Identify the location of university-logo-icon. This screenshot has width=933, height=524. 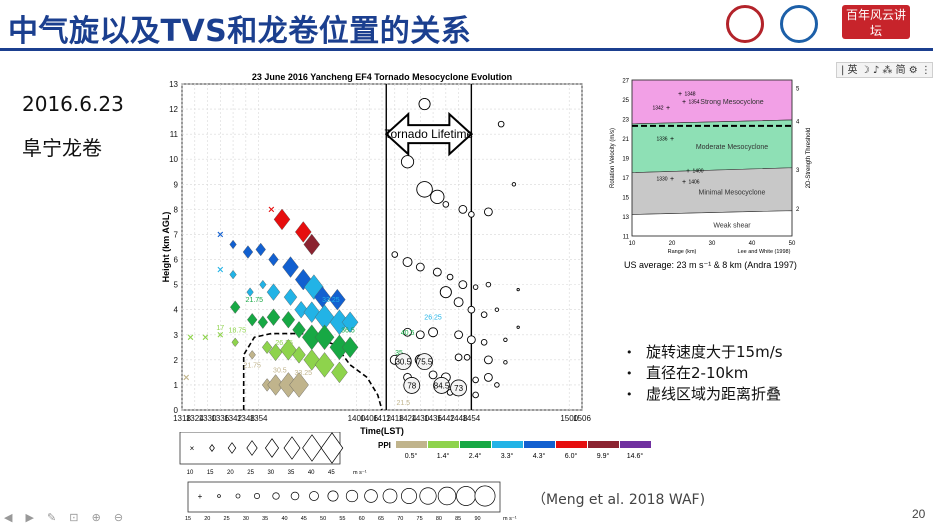
(745, 24).